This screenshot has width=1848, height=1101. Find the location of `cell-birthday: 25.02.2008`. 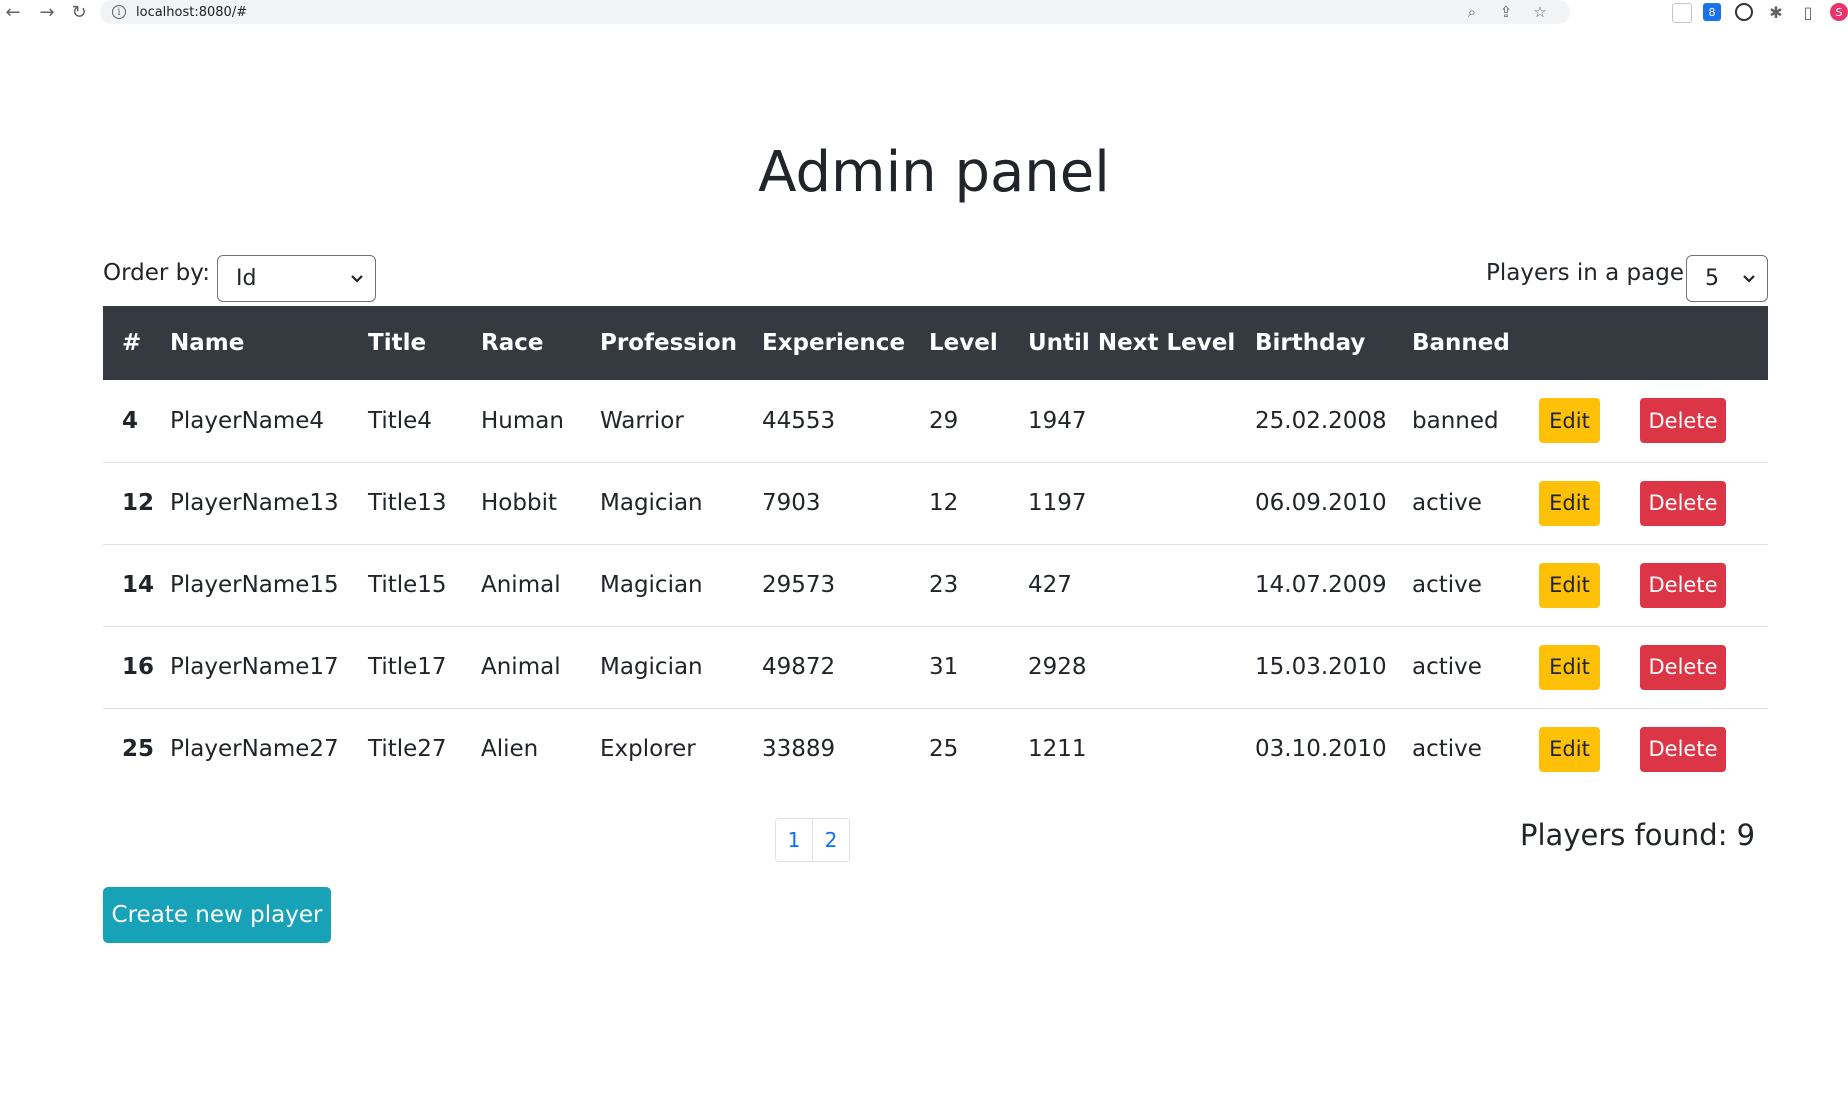

cell-birthday: 25.02.2008 is located at coordinates (1321, 420).